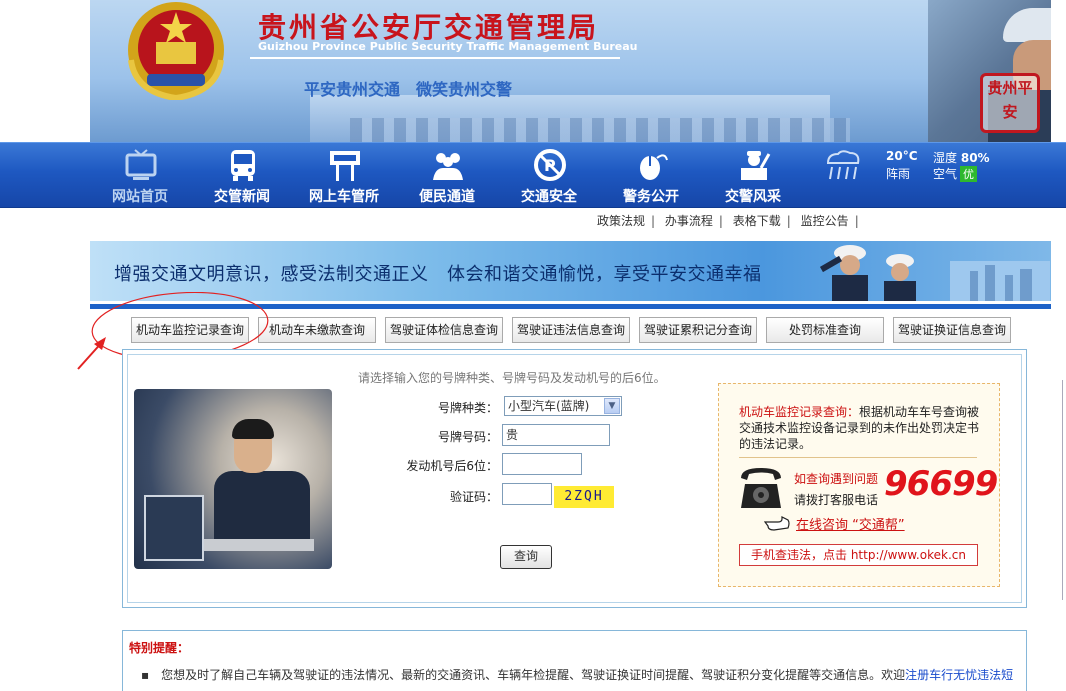  I want to click on nav-label: 交管新闻, so click(242, 197).